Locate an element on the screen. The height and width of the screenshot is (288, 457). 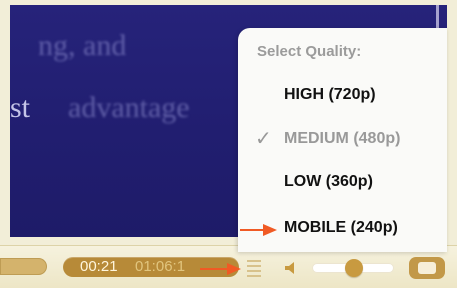
speaker-icon is located at coordinates (291, 268).